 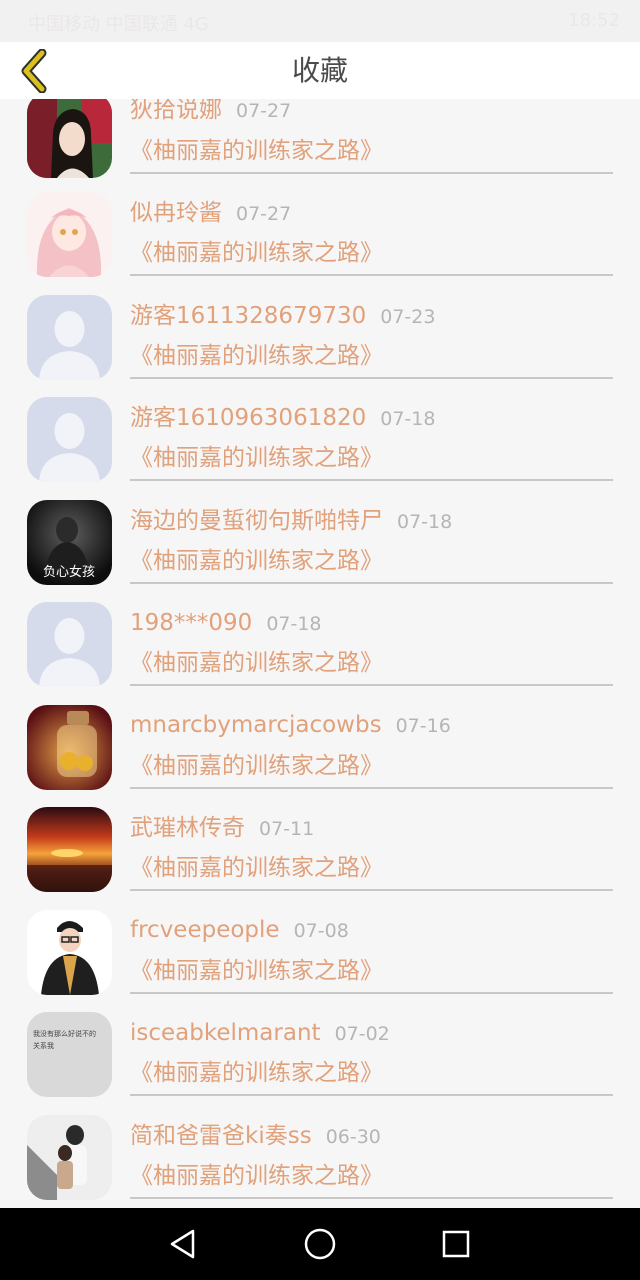 I want to click on user-name: 武璀林传奇, so click(x=187, y=828).